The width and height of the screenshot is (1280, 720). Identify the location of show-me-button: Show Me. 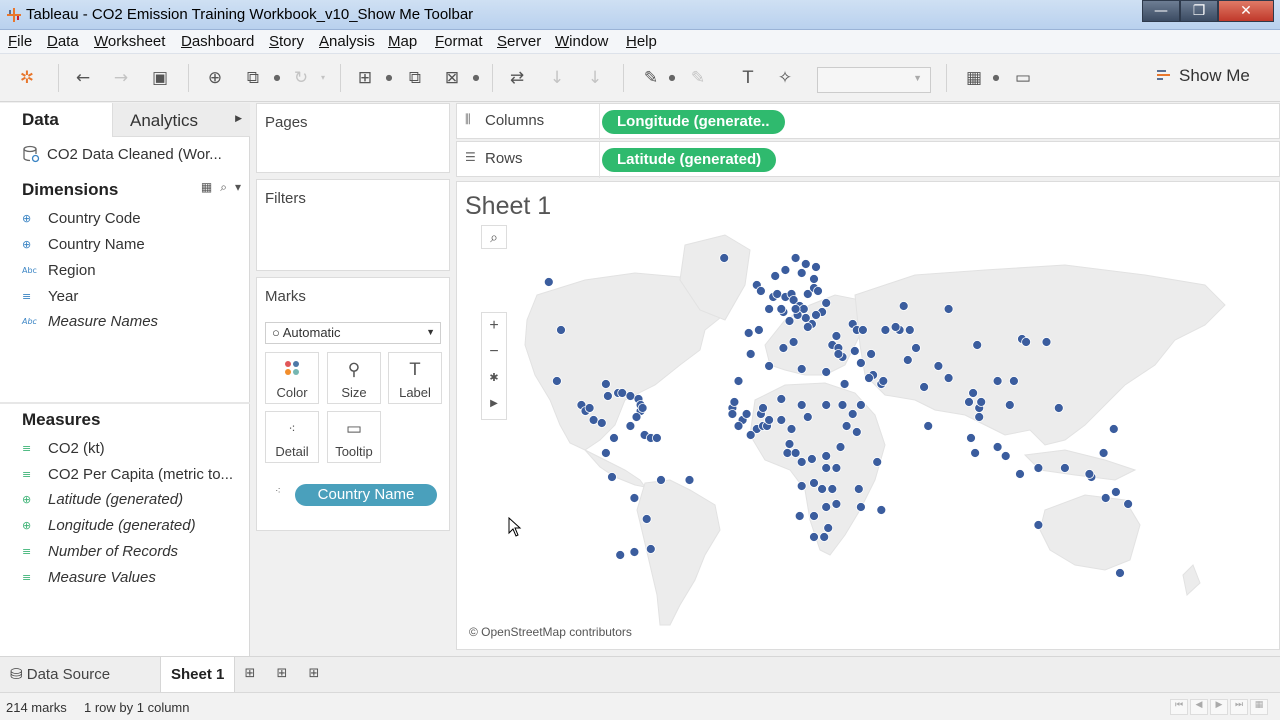
(1203, 76).